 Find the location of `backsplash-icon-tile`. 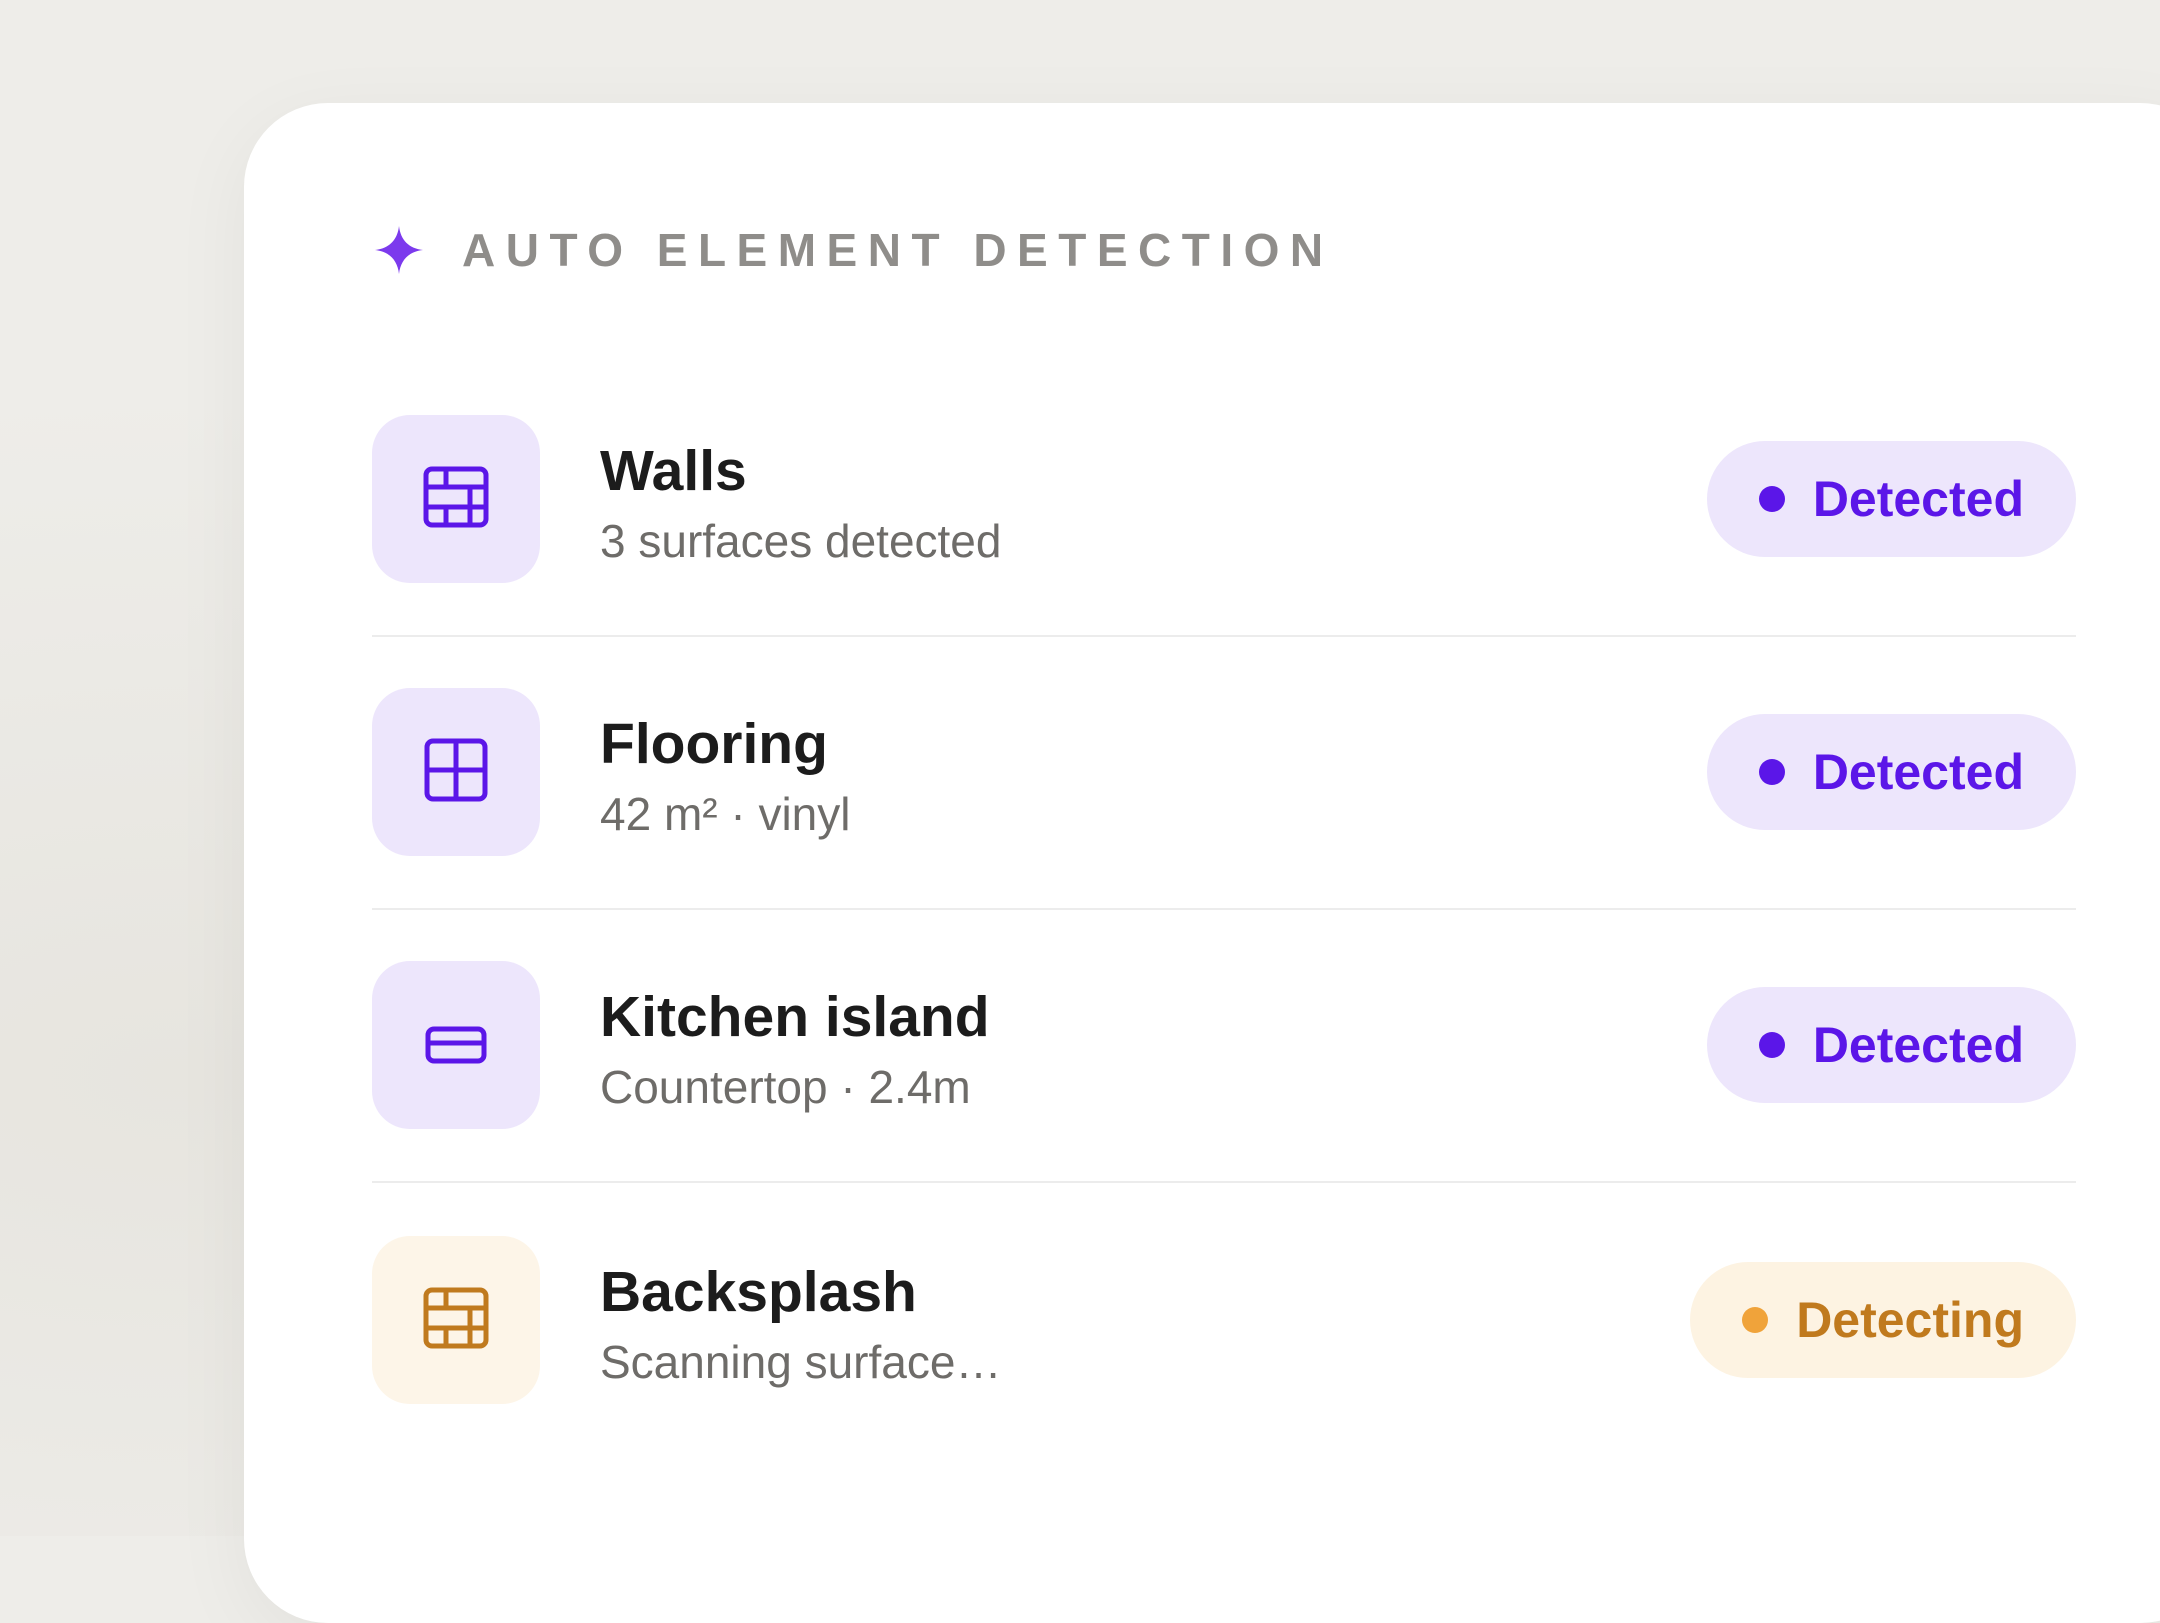

backsplash-icon-tile is located at coordinates (456, 1320).